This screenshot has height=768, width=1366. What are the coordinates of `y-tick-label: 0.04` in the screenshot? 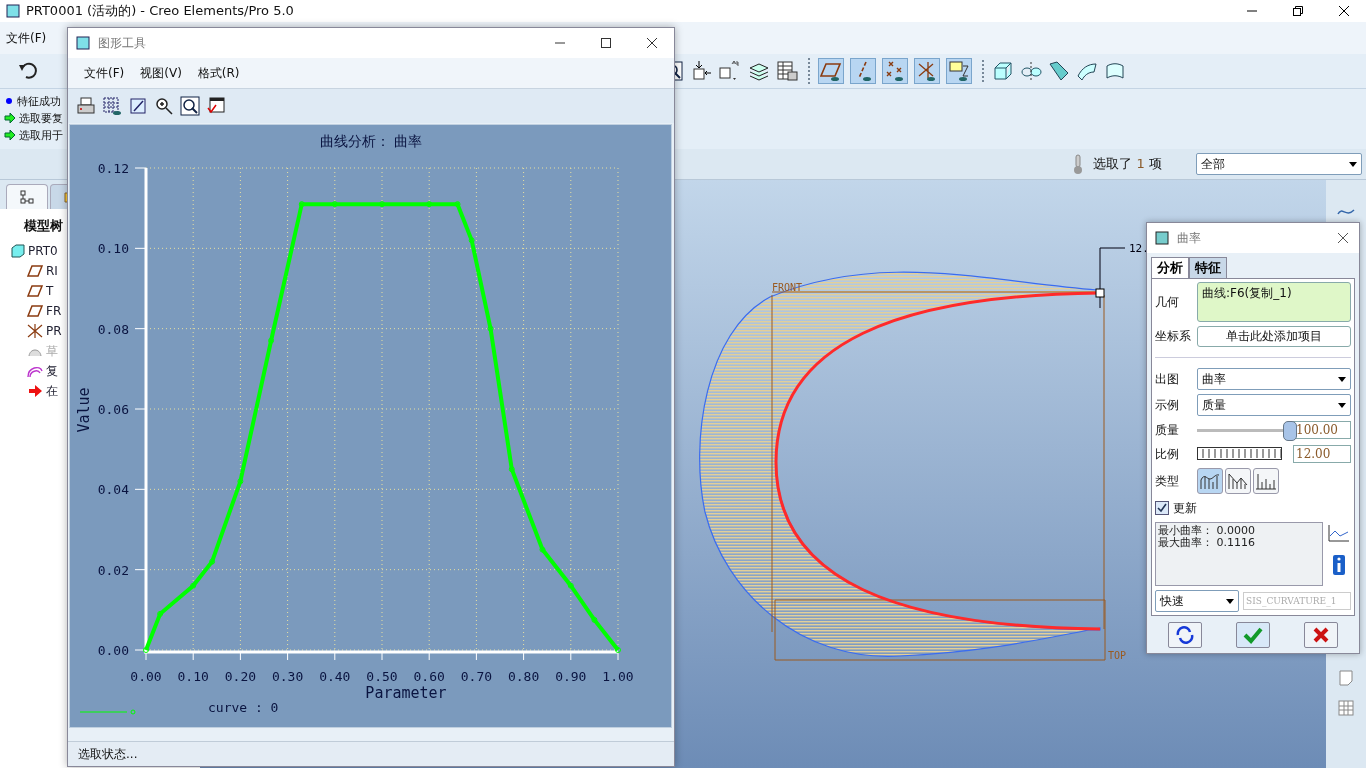 It's located at (113, 490).